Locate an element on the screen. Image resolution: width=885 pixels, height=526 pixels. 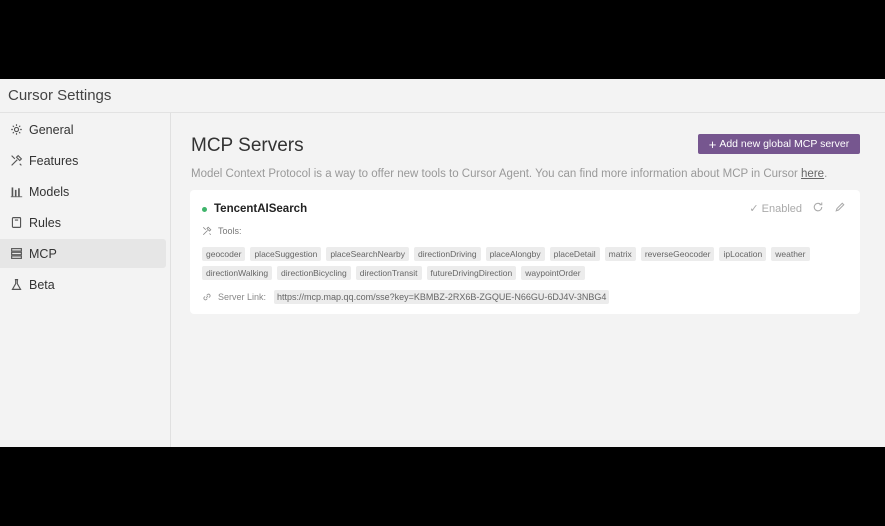
sidebar-item-models: Models is located at coordinates (83, 191).